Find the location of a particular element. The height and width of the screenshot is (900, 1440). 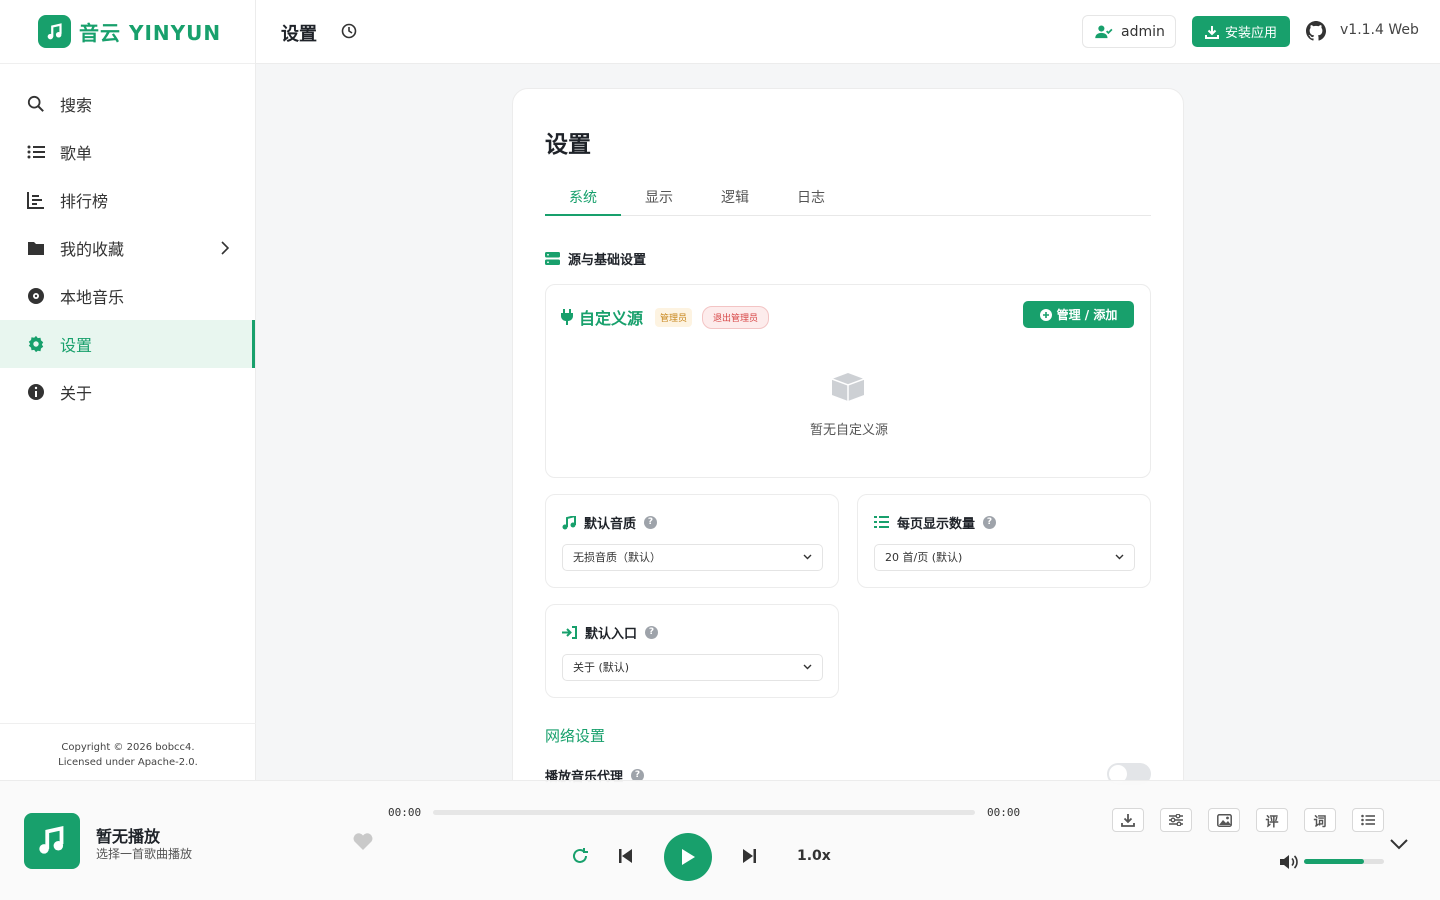

page-title: 设置 is located at coordinates (299, 34).